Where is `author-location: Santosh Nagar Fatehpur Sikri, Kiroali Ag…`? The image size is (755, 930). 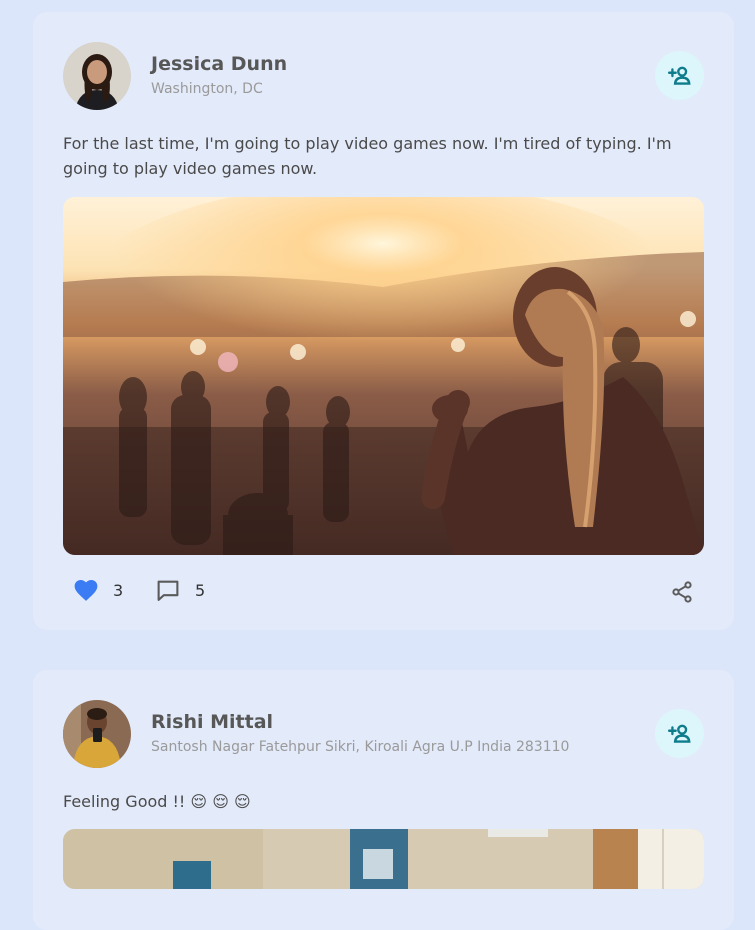 author-location: Santosh Nagar Fatehpur Sikri, Kiroali Ag… is located at coordinates (360, 747).